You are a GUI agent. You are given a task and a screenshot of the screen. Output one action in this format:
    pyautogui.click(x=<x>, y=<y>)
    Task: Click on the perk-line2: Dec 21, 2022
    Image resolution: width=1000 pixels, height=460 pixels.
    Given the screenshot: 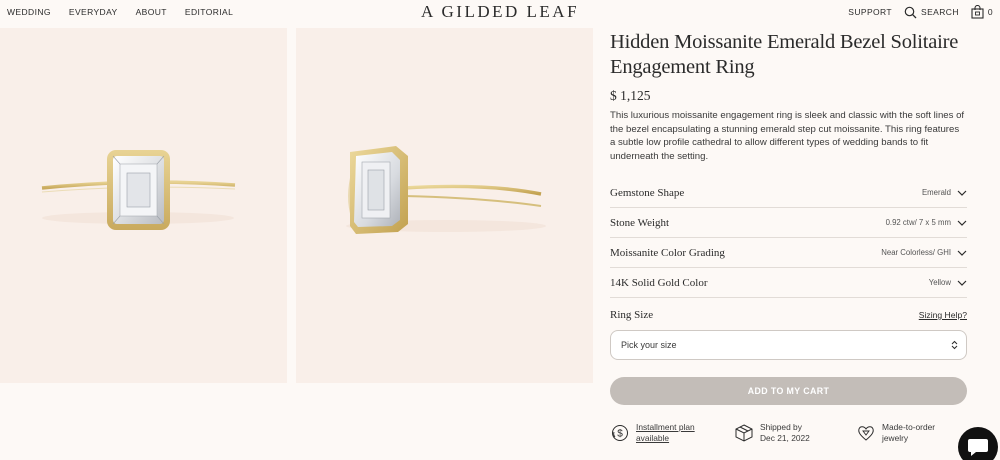 What is the action you would take?
    pyautogui.click(x=785, y=437)
    